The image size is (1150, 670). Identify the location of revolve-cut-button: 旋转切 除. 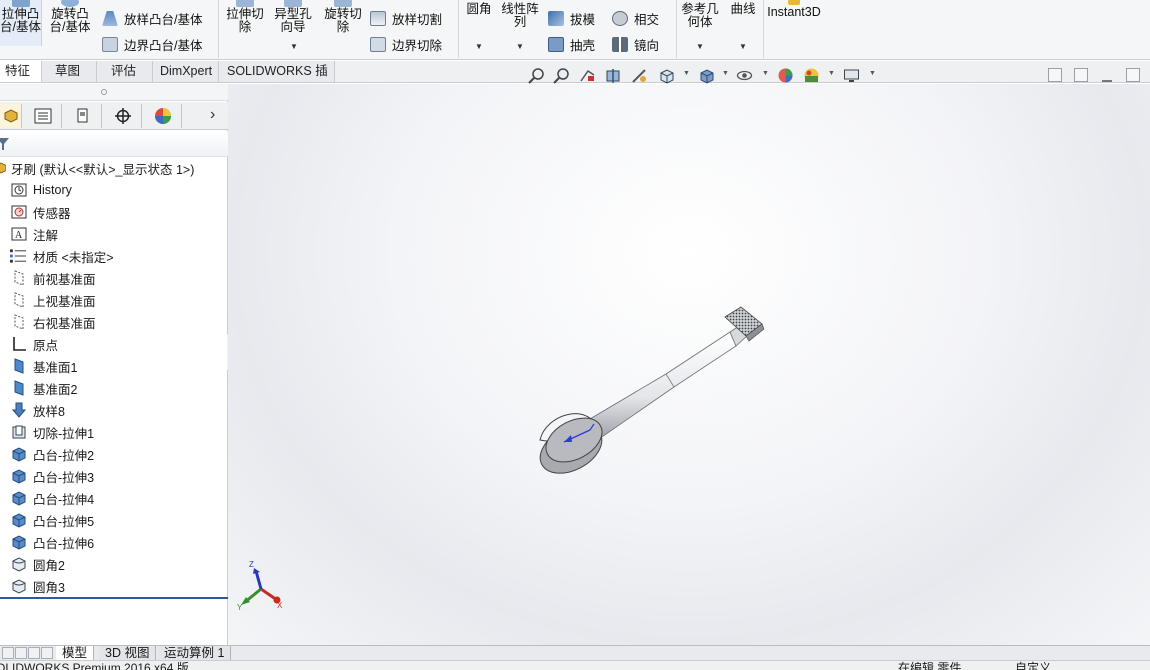
(343, 17).